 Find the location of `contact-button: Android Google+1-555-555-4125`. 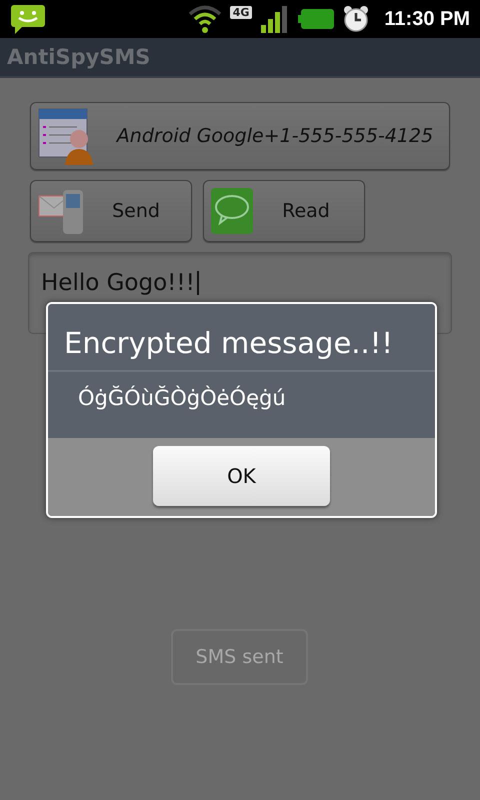

contact-button: Android Google+1-555-555-4125 is located at coordinates (240, 136).